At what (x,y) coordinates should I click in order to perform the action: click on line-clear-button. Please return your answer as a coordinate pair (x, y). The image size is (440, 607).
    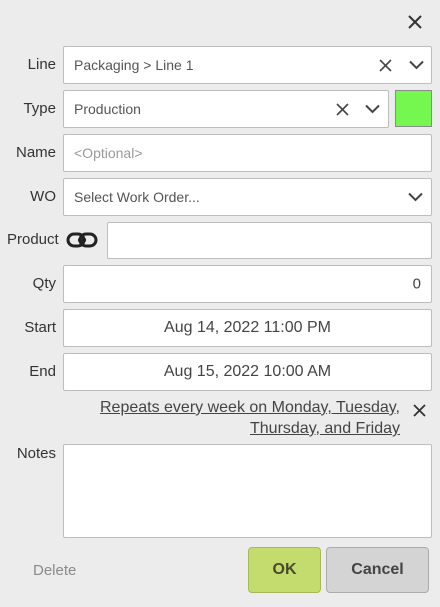
    Looking at the image, I should click on (385, 65).